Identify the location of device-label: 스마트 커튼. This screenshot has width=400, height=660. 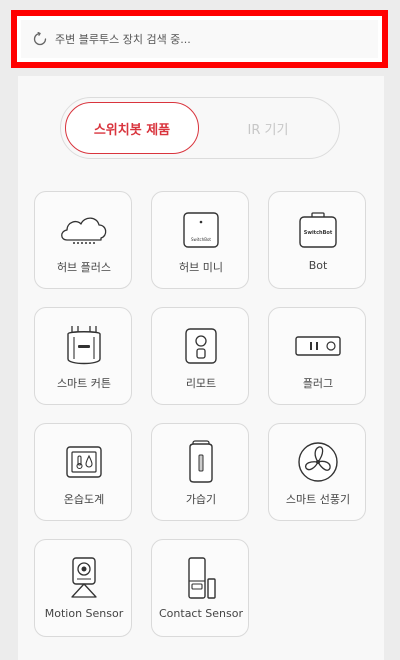
(84, 383).